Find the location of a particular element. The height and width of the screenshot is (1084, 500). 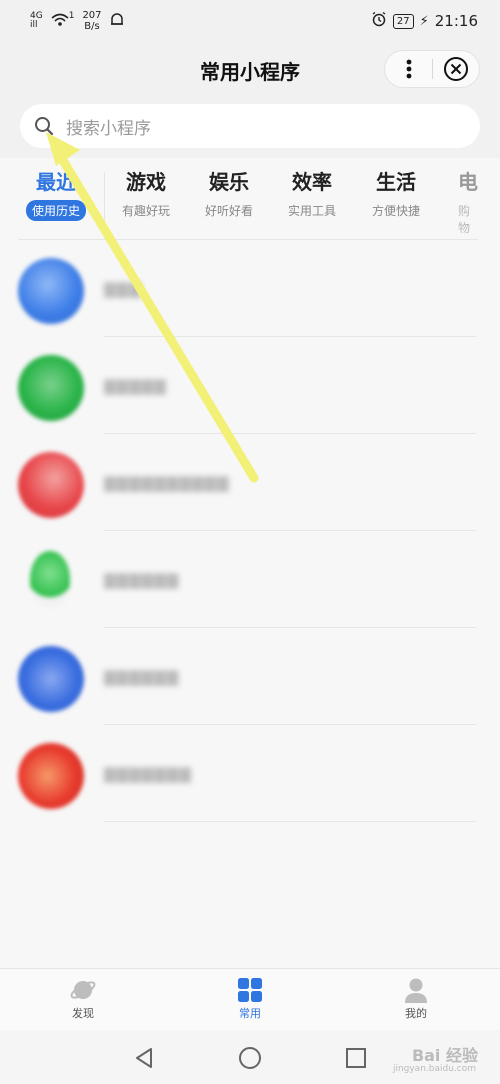

wifi-icon is located at coordinates (60, 21).